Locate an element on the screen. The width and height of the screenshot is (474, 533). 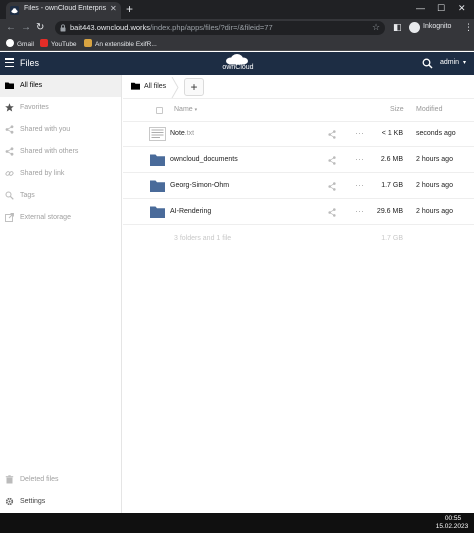
bookmark-star-icon: ☆ is located at coordinates (376, 27).